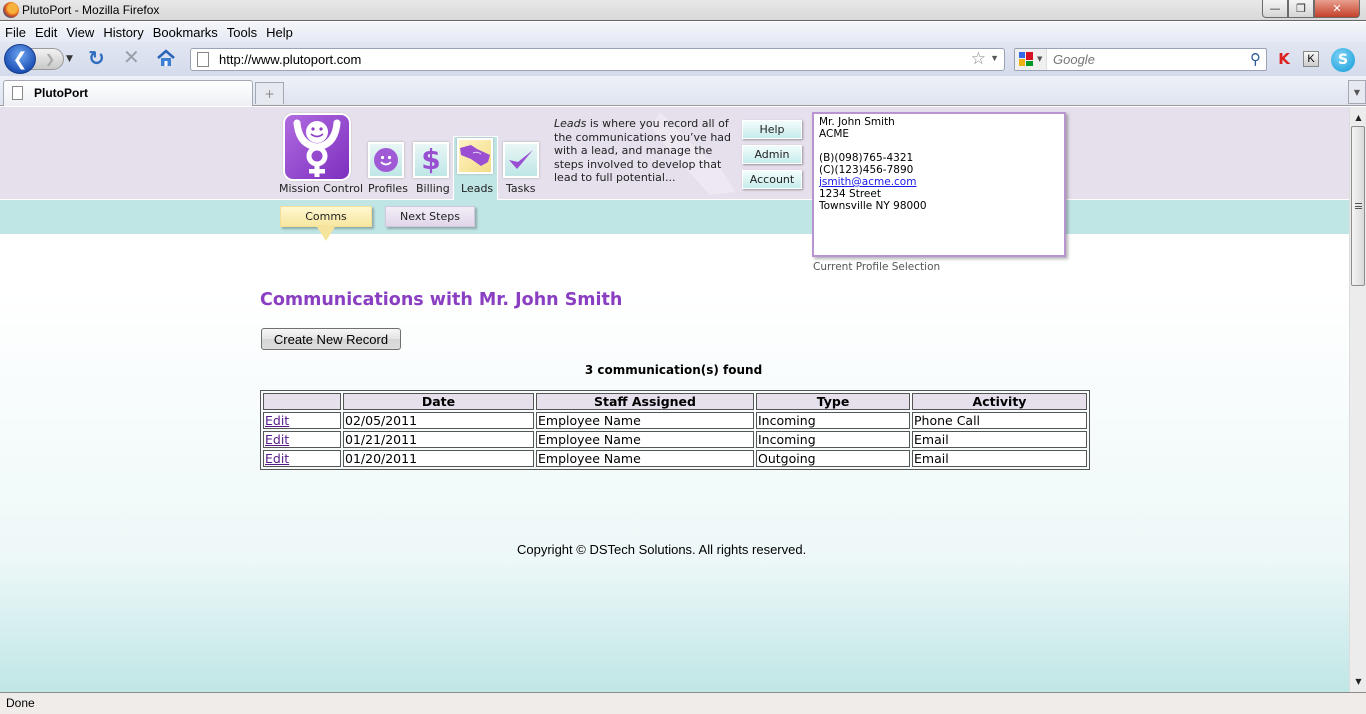  I want to click on handshake-icon, so click(475, 155).